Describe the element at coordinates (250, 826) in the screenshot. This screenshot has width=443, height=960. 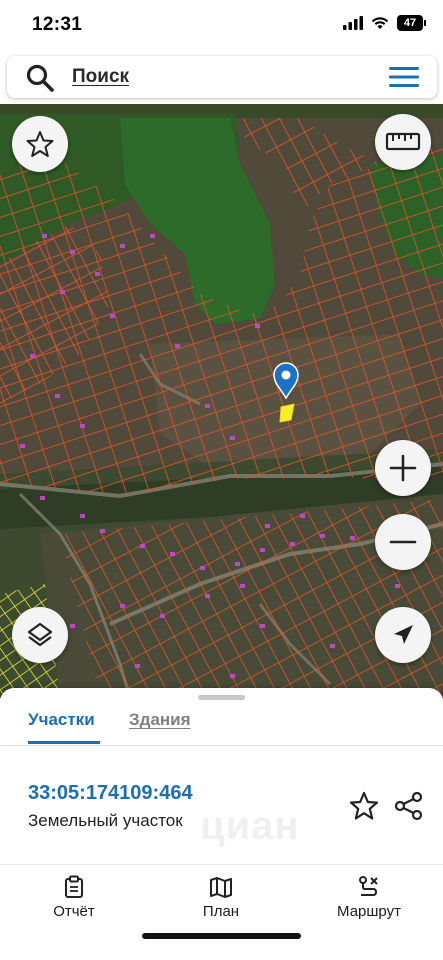
I see `watermark: циан` at that location.